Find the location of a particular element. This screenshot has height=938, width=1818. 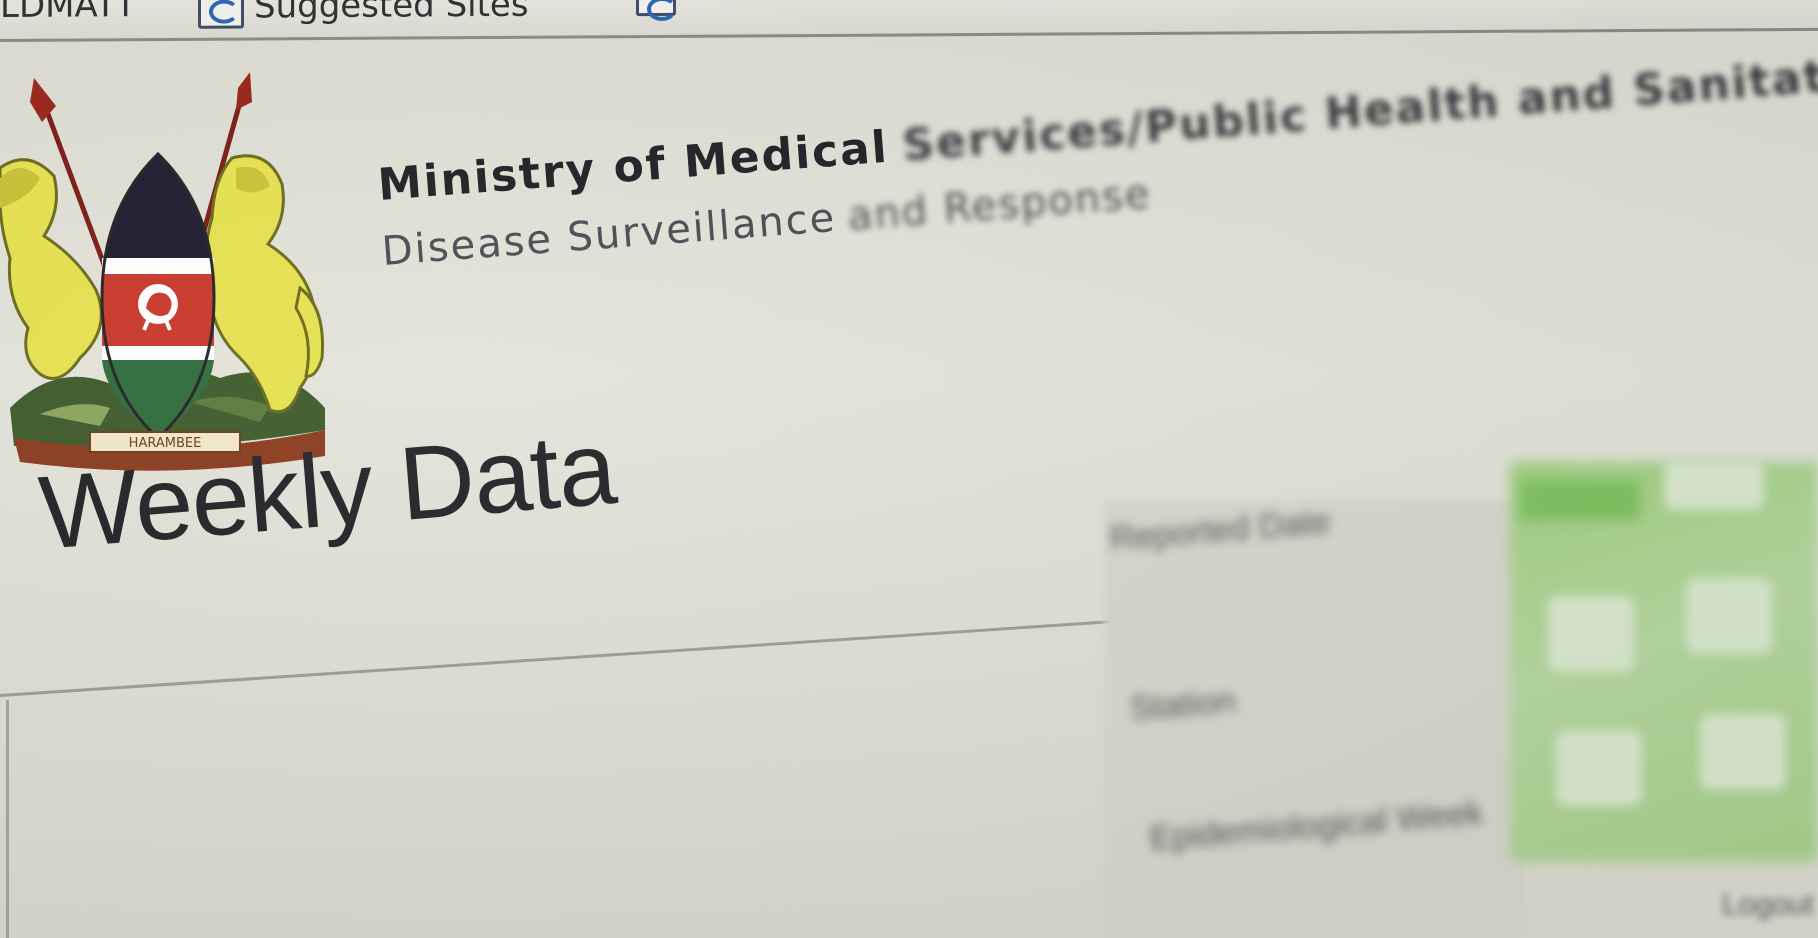

department-name: Disease Surveillance is located at coordinates (609, 234).